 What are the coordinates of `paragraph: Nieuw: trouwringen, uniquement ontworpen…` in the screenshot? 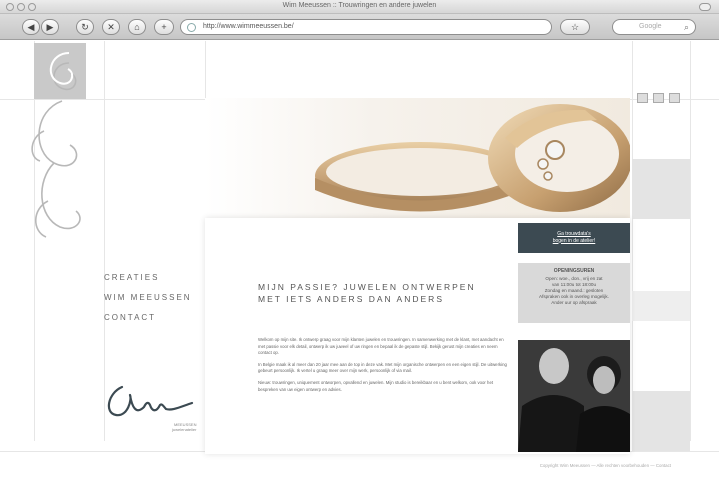 It's located at (376, 385).